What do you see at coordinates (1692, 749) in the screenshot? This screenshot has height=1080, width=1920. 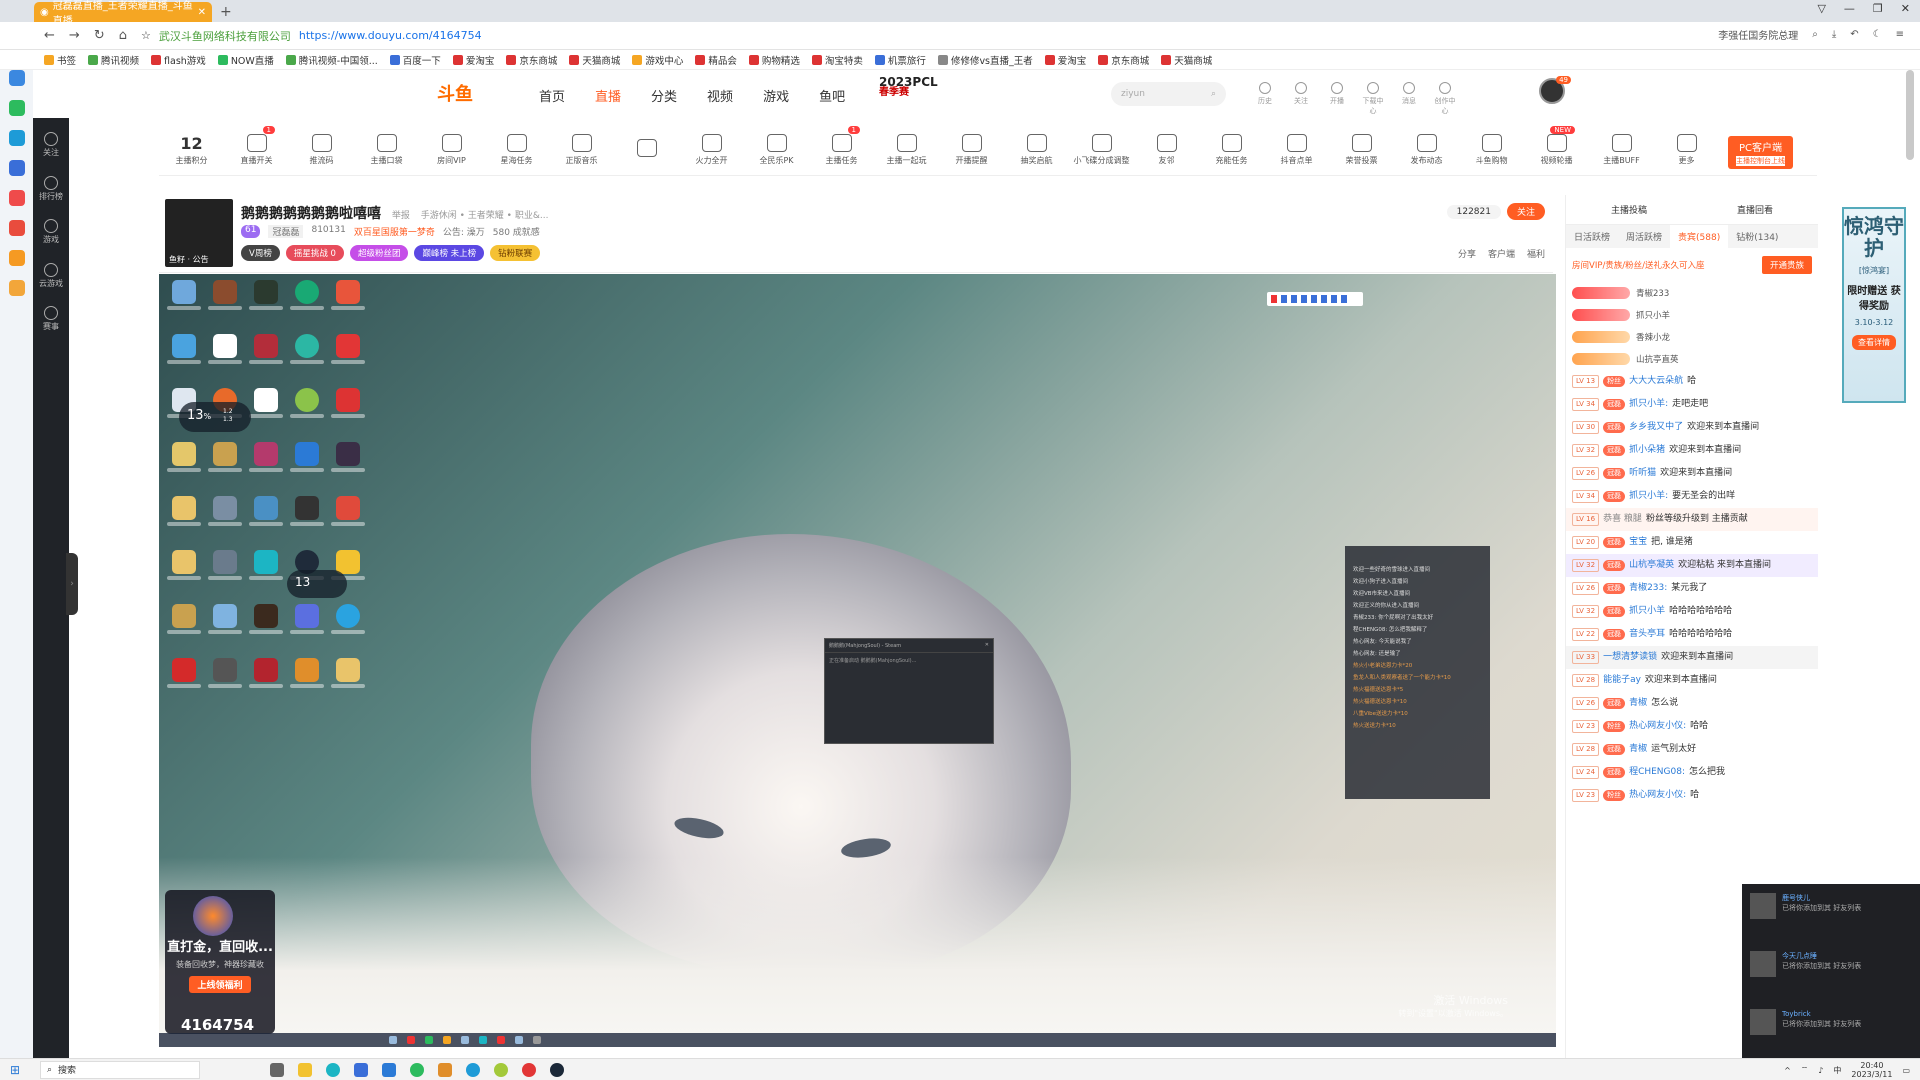 I see `chat-message: LV 28 冠磊 青椒 运气别太好` at bounding box center [1692, 749].